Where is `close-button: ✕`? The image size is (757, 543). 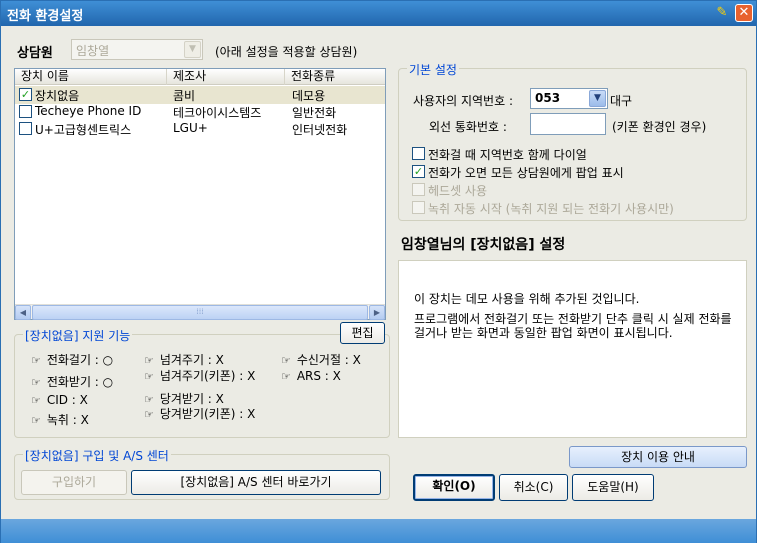
close-button: ✕ is located at coordinates (744, 13).